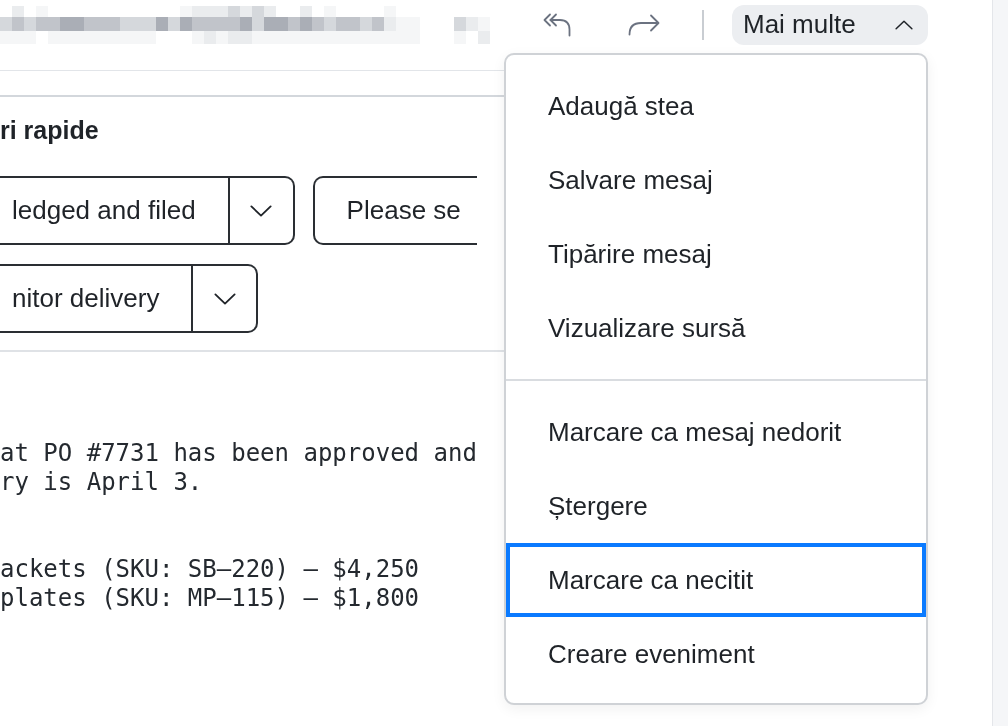 The image size is (1008, 726). What do you see at coordinates (210, 569) in the screenshot?
I see `message-line: ackets (SKU: SB–220) — $4,250` at bounding box center [210, 569].